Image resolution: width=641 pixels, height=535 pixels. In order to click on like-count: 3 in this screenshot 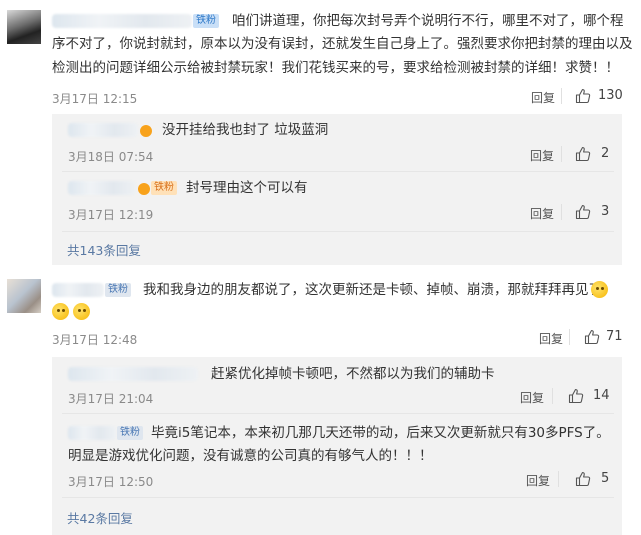, I will do `click(605, 211)`.